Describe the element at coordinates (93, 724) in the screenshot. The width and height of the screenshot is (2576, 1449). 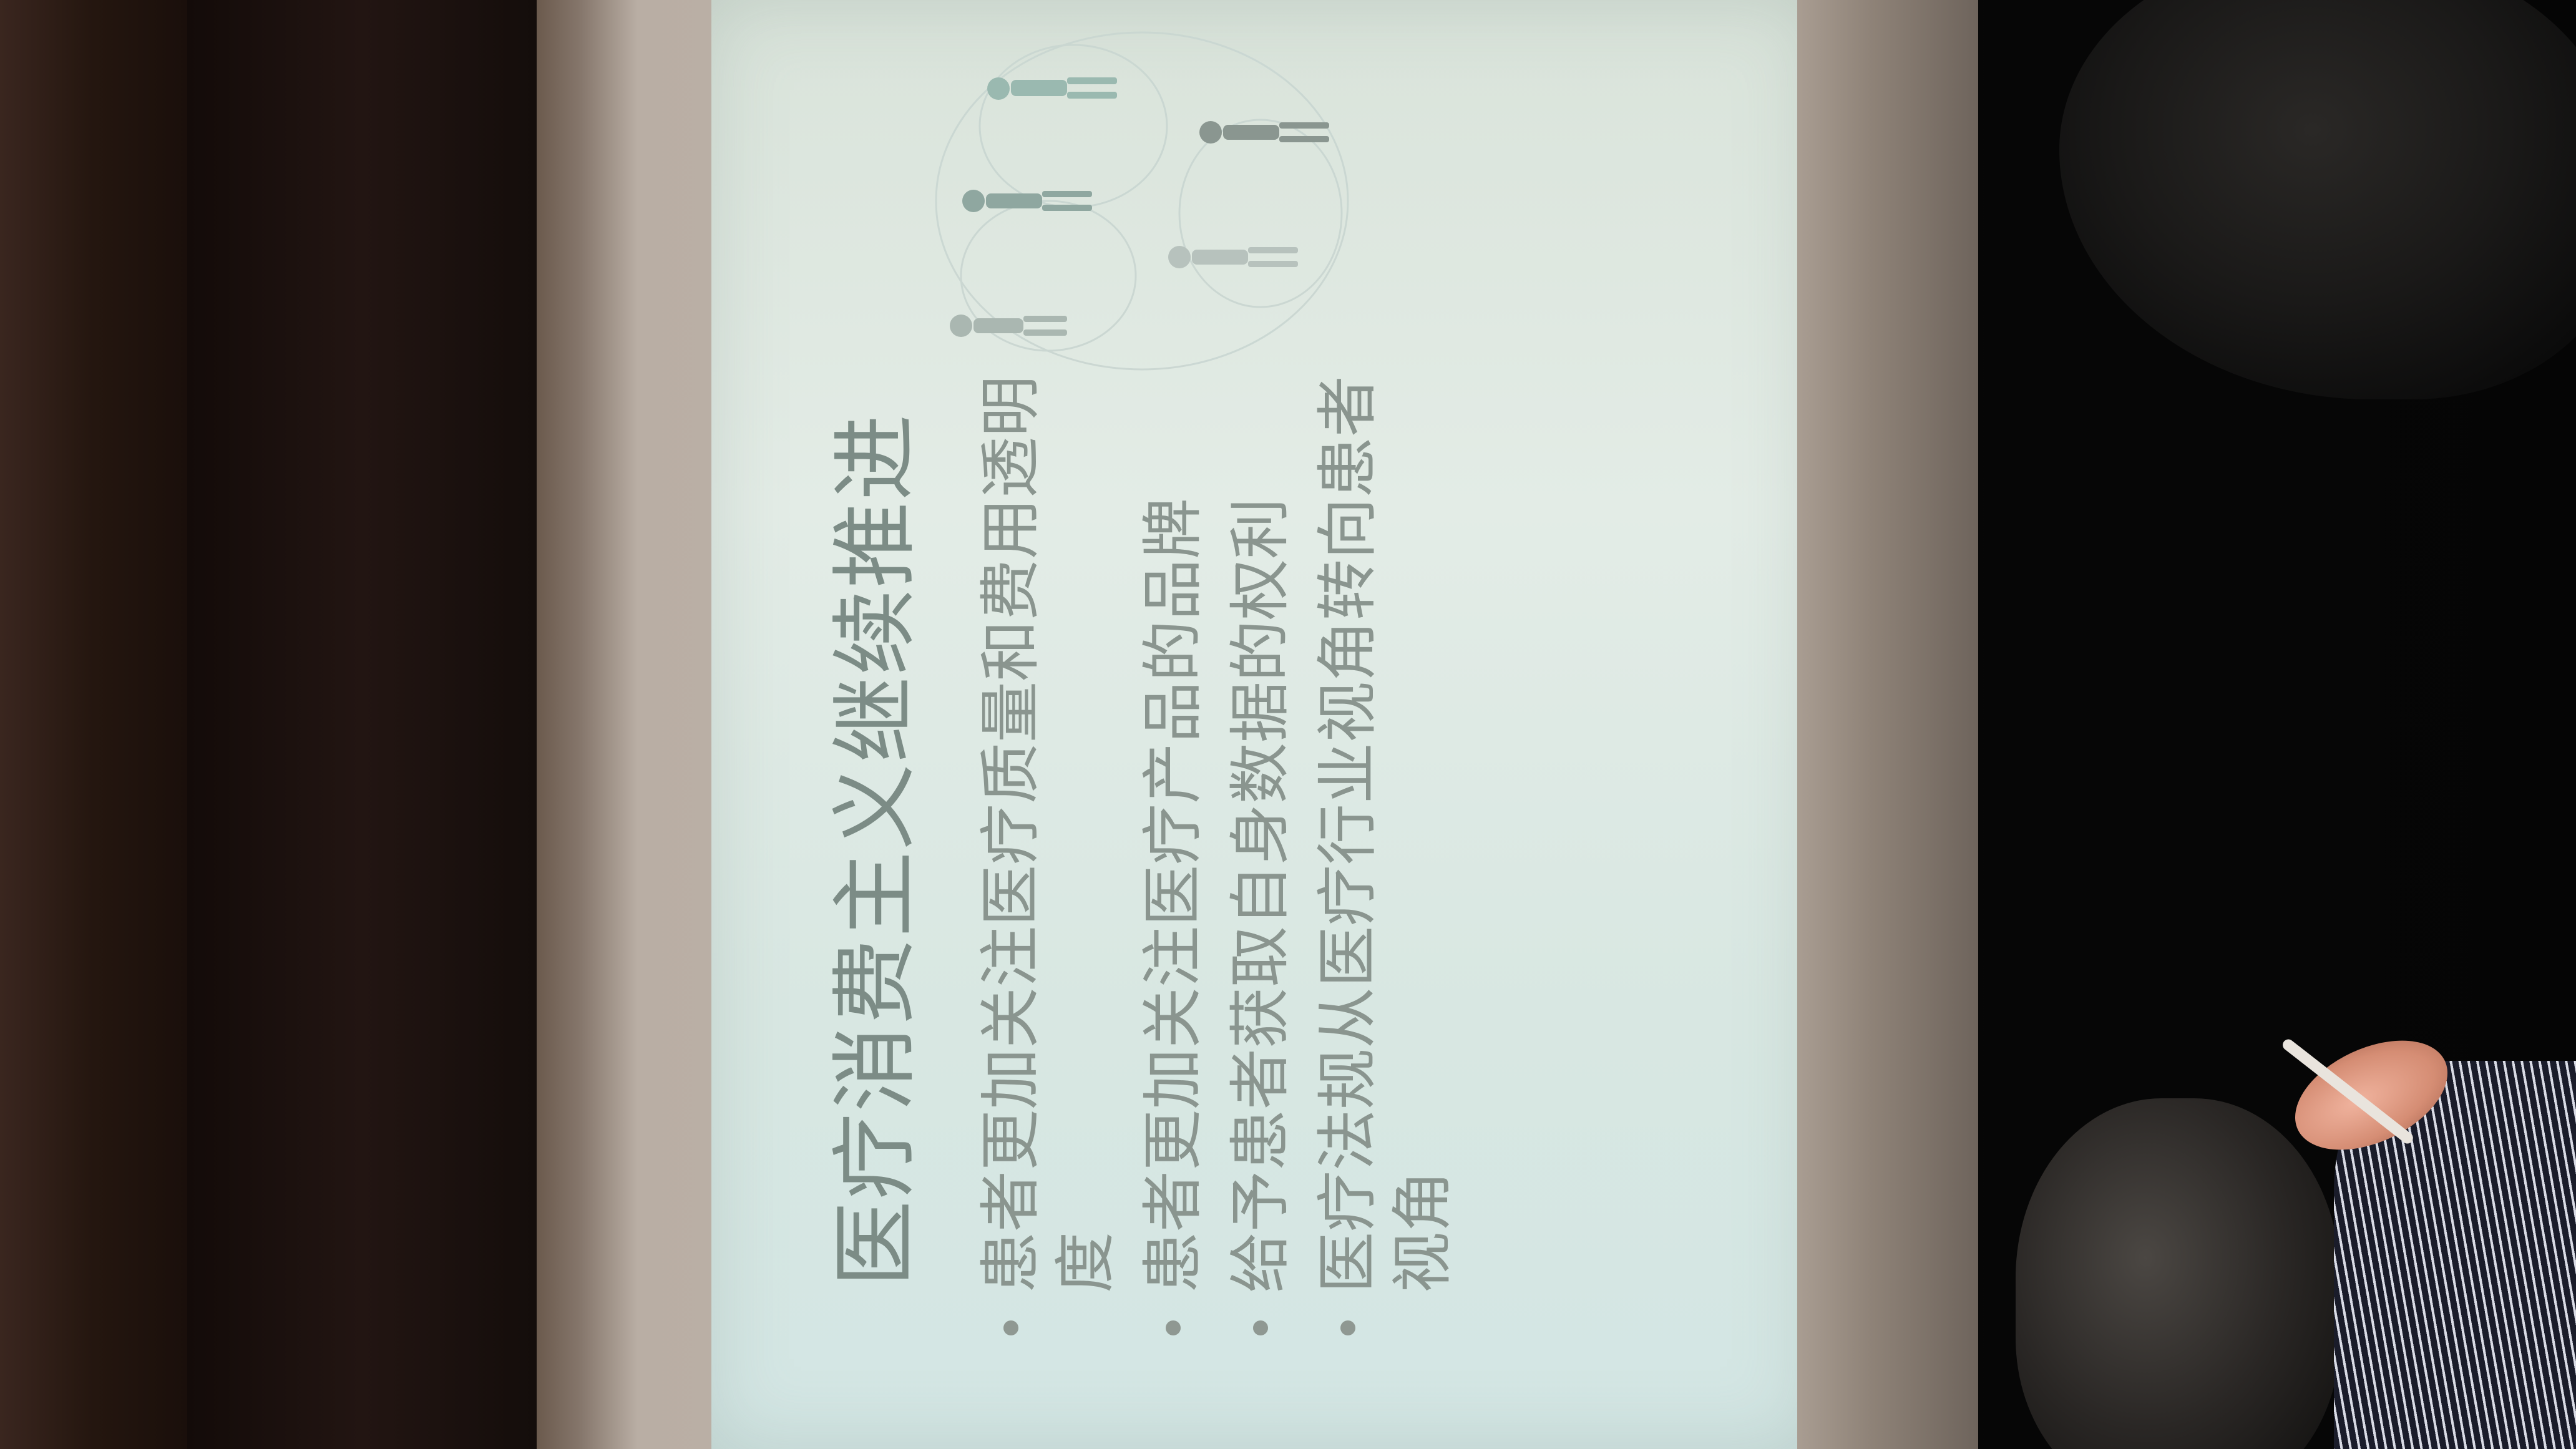
I see `wooden-wall` at that location.